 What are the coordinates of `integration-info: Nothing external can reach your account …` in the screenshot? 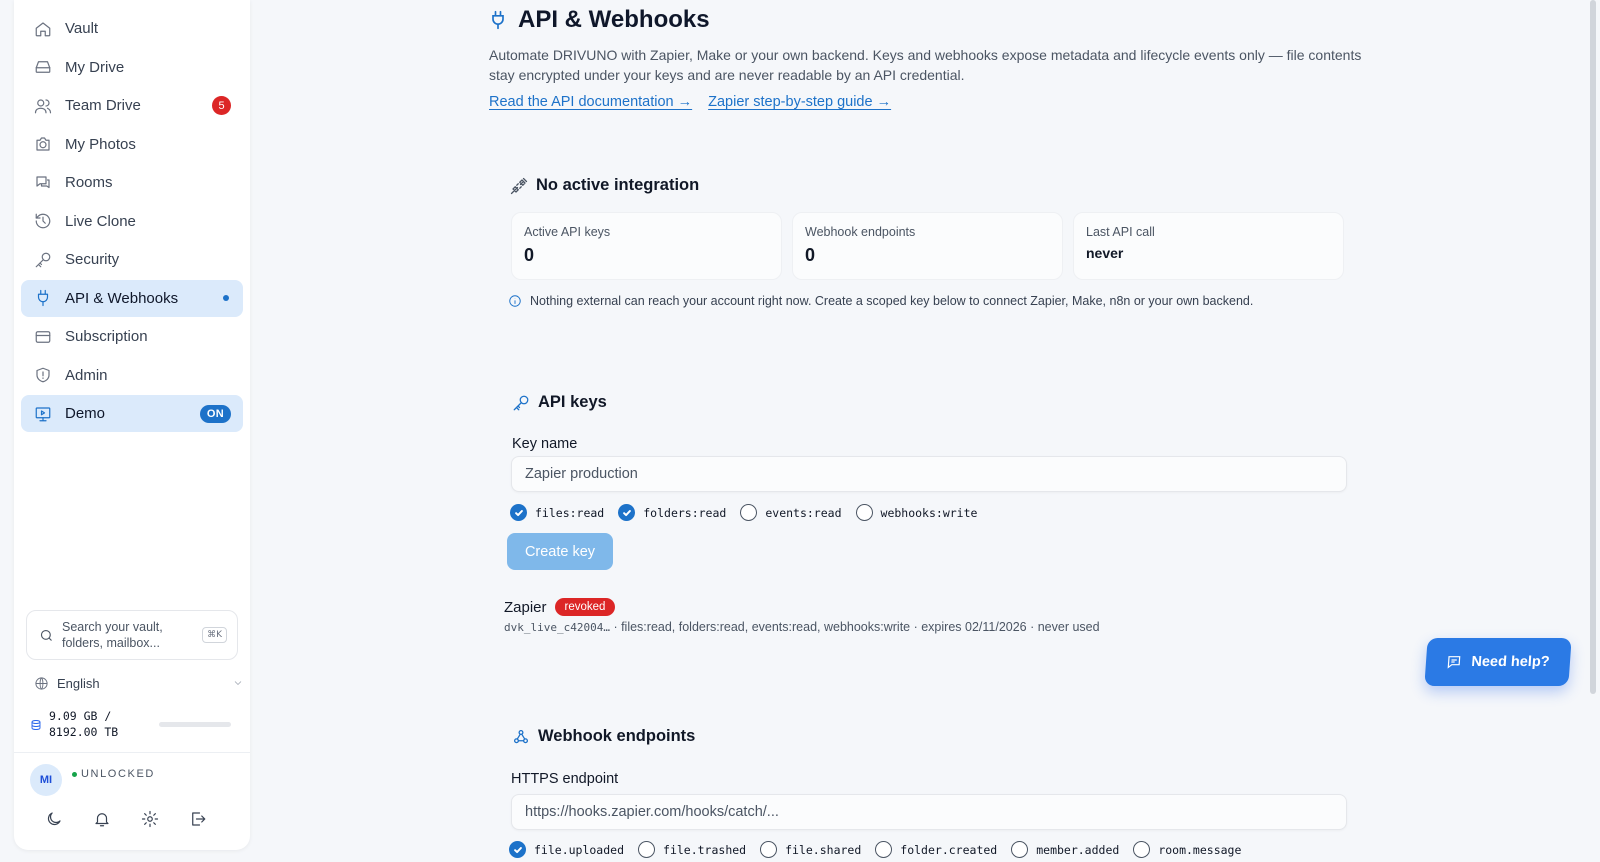 It's located at (880, 301).